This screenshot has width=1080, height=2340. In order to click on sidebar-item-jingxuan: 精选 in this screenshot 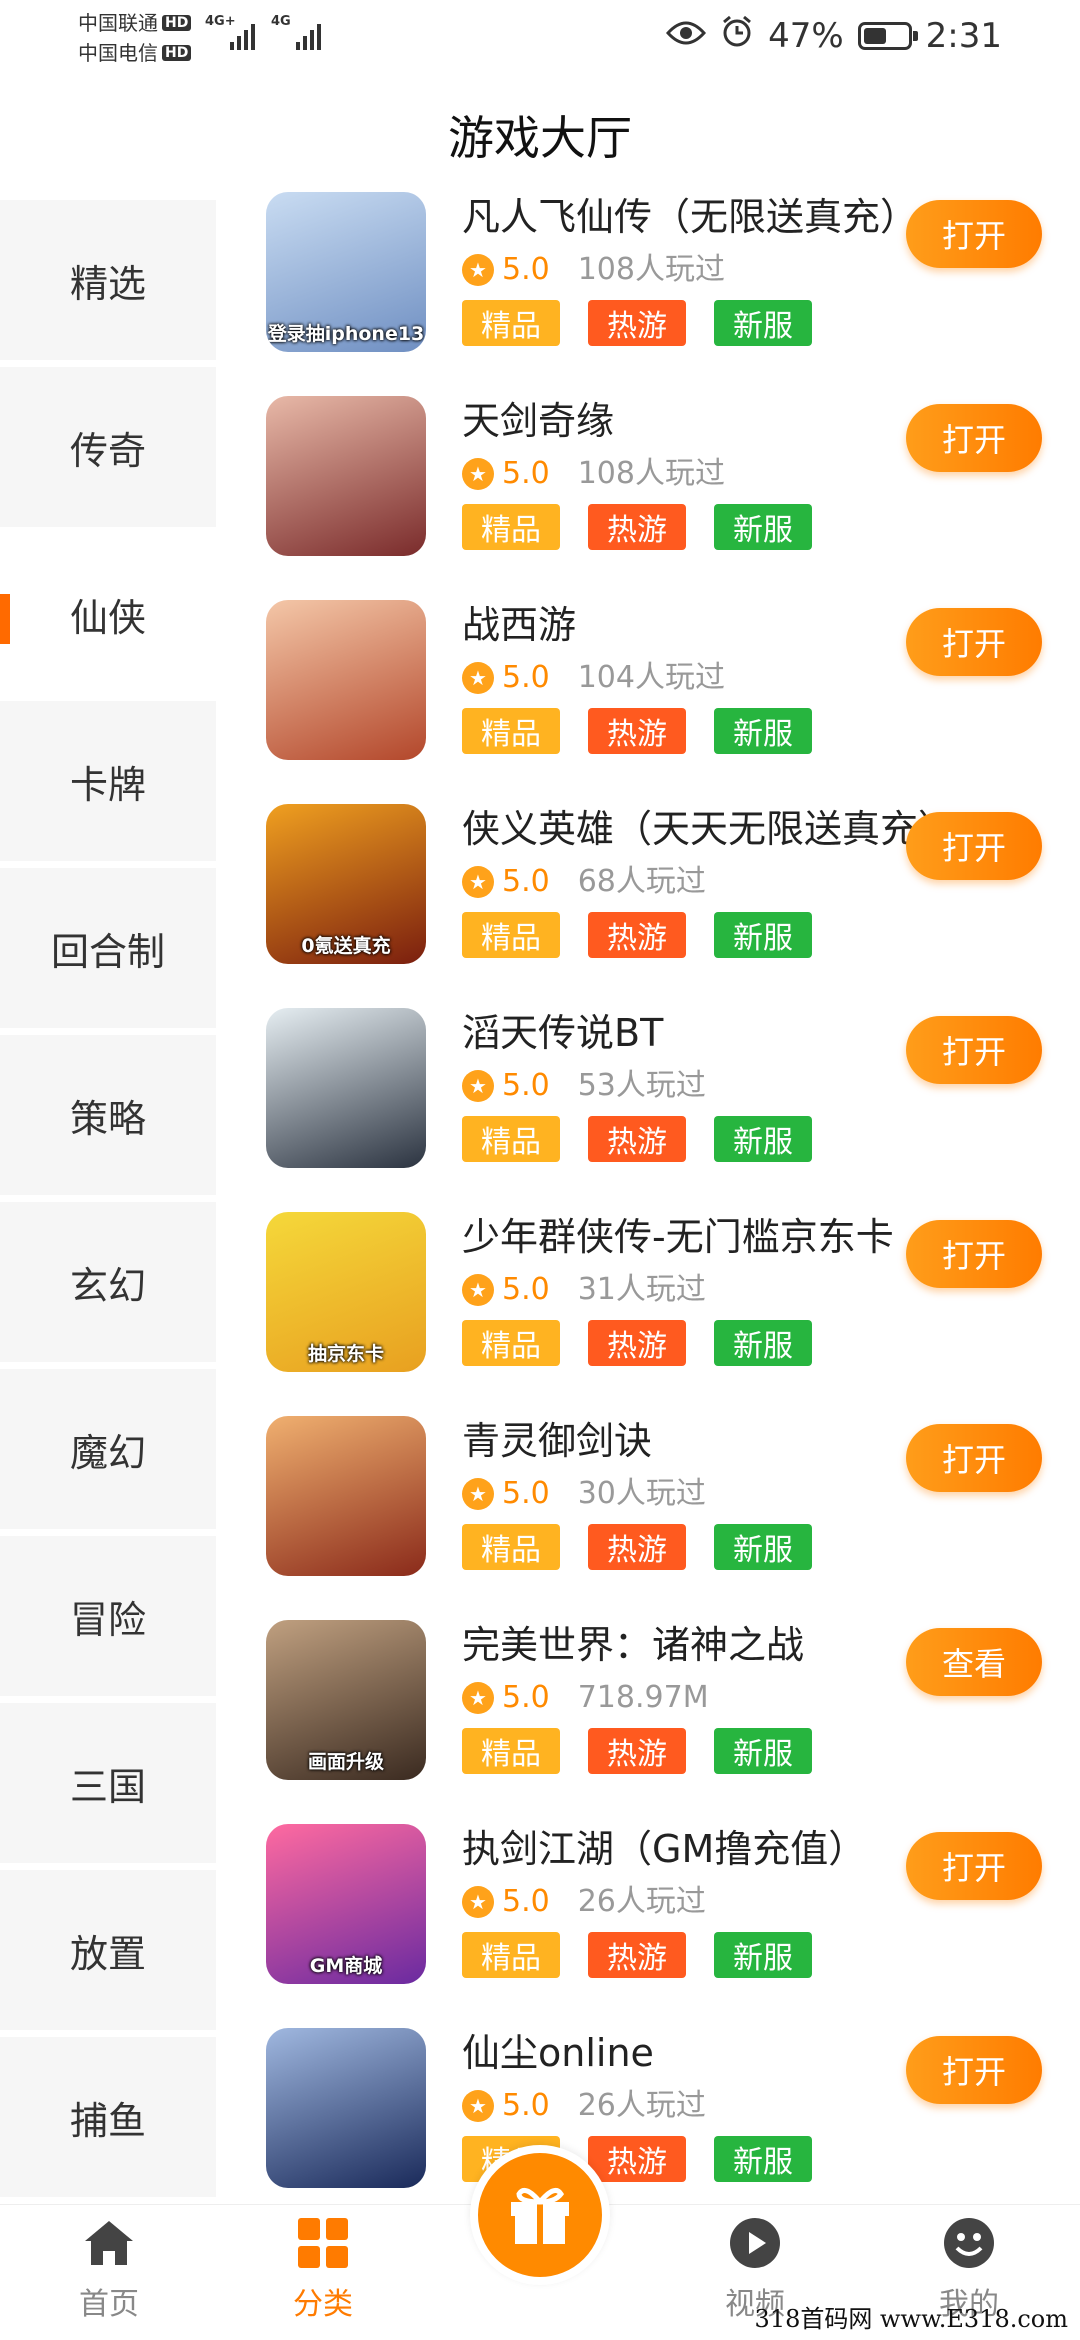, I will do `click(108, 280)`.